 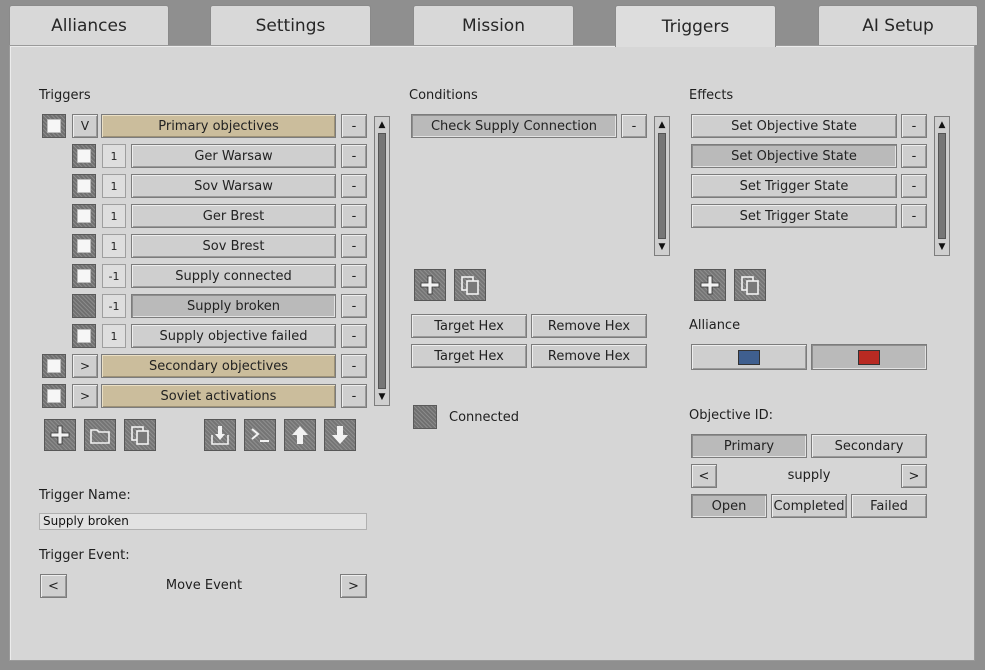 I want to click on tab-triggers: Triggers, so click(x=695, y=26).